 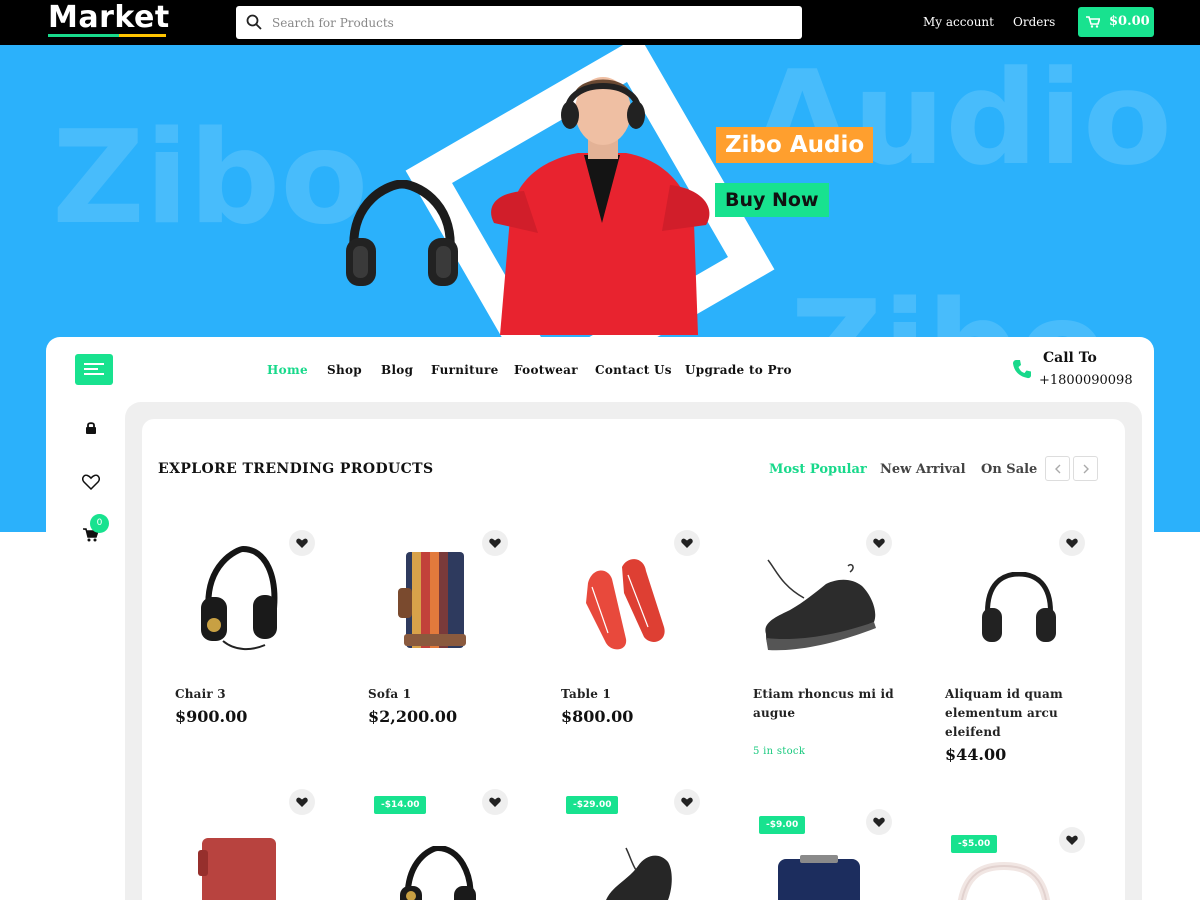 I want to click on search-box, so click(x=519, y=22).